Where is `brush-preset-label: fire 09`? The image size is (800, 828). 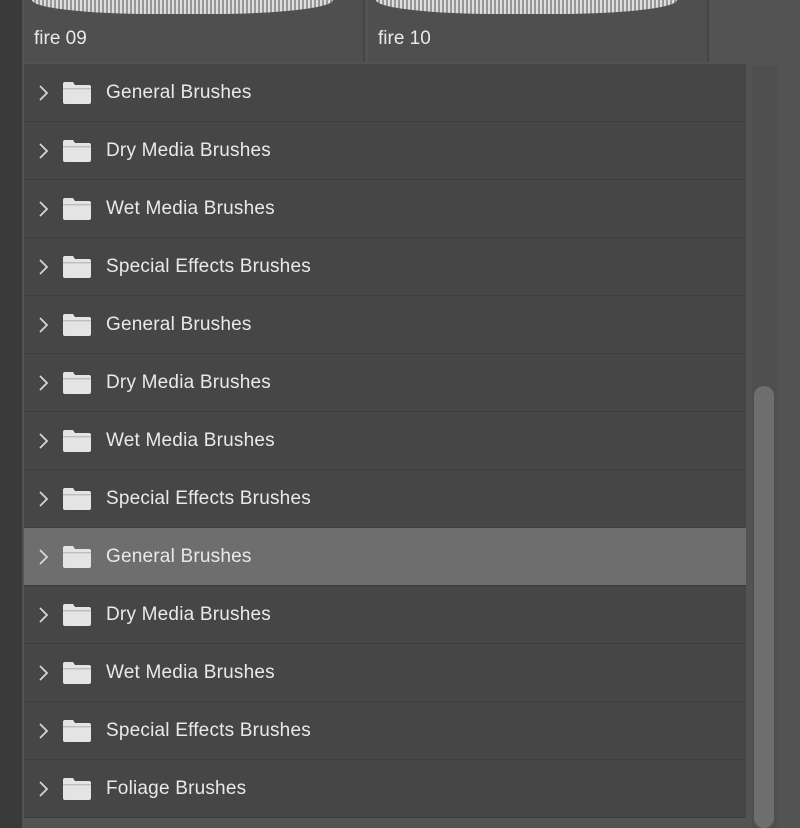
brush-preset-label: fire 09 is located at coordinates (60, 38).